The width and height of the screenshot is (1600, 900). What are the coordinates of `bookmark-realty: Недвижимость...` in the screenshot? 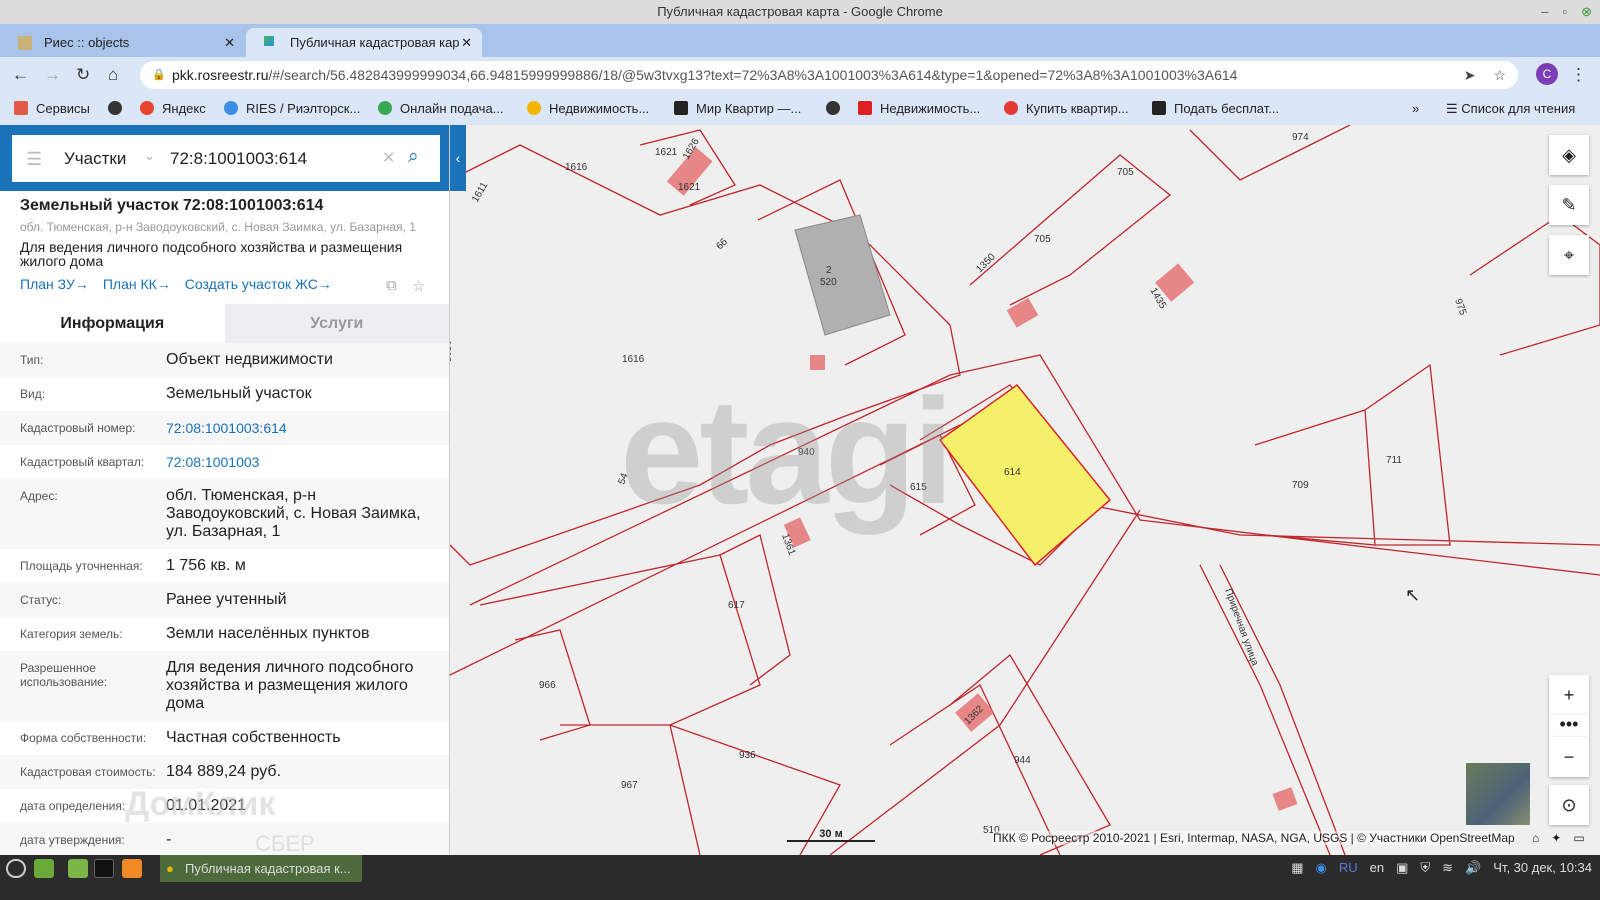 It's located at (588, 108).